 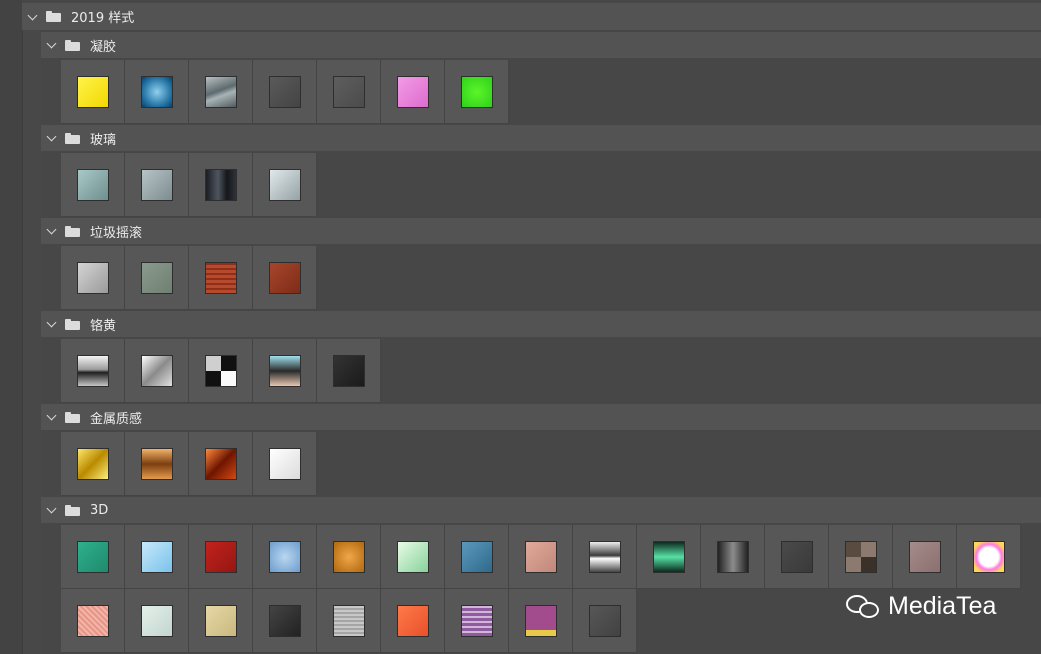 What do you see at coordinates (541, 417) in the screenshot?
I see `folder-header: 金属质感` at bounding box center [541, 417].